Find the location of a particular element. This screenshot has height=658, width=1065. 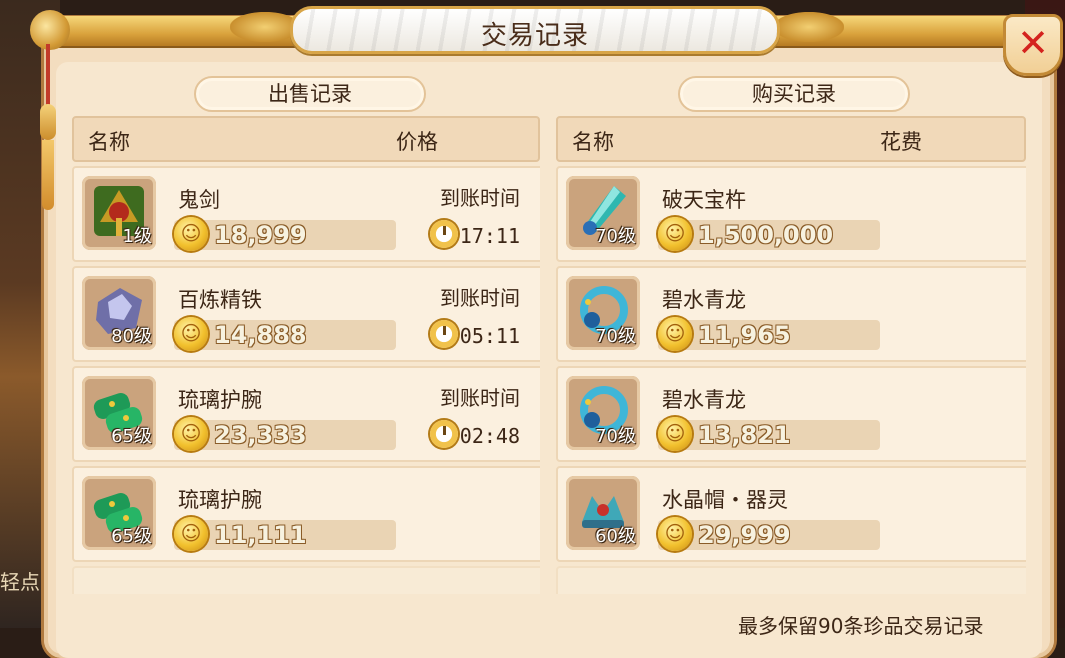

buy-record-row: 70级 碧水青龙 13,821 is located at coordinates (791, 414).